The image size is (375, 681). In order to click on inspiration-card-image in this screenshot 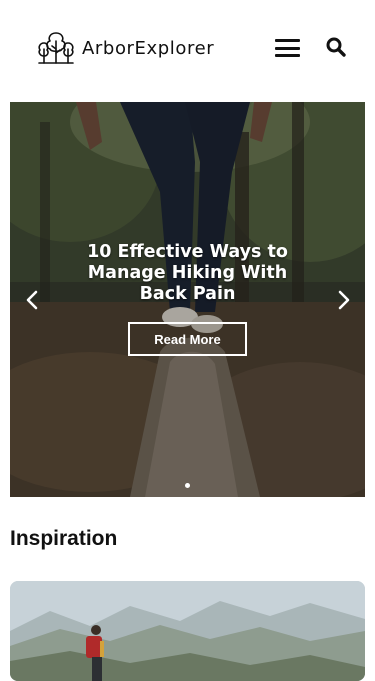, I will do `click(187, 631)`.